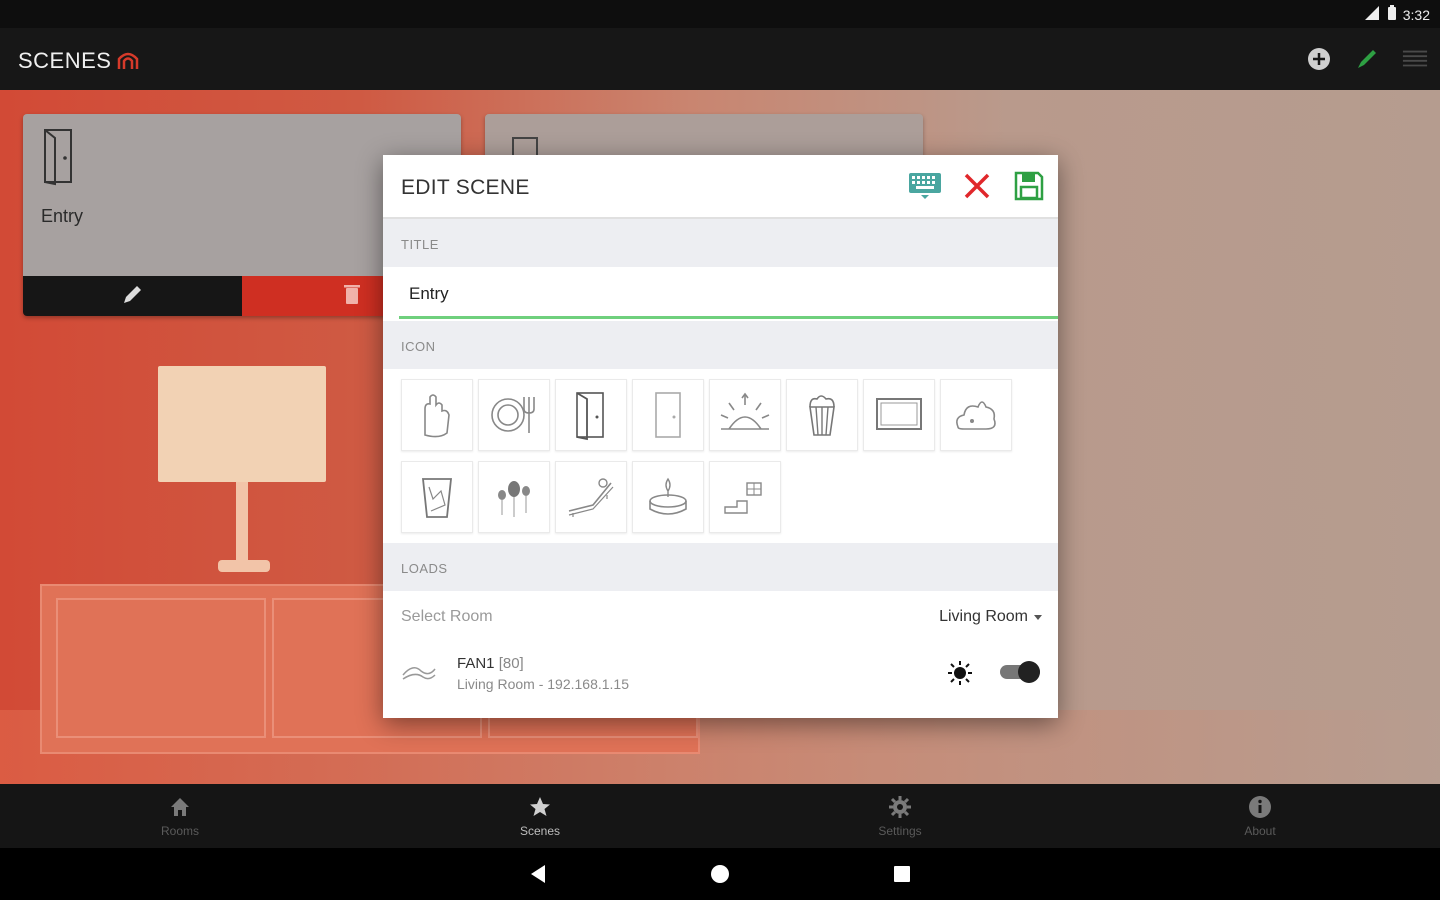  What do you see at coordinates (720, 456) in the screenshot?
I see `icon-picker` at bounding box center [720, 456].